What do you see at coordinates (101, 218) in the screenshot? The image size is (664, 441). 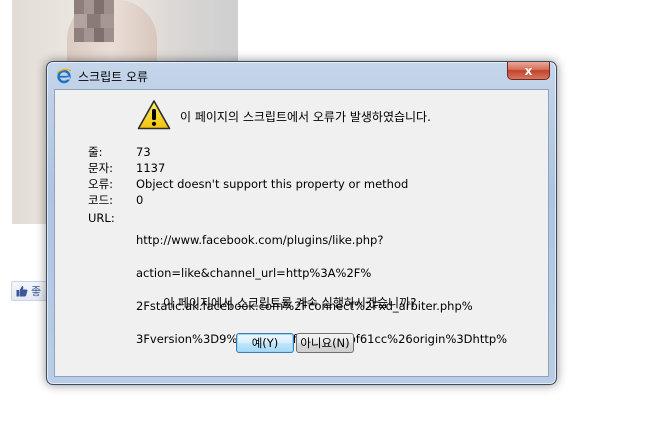 I see `detail-label: URL:` at bounding box center [101, 218].